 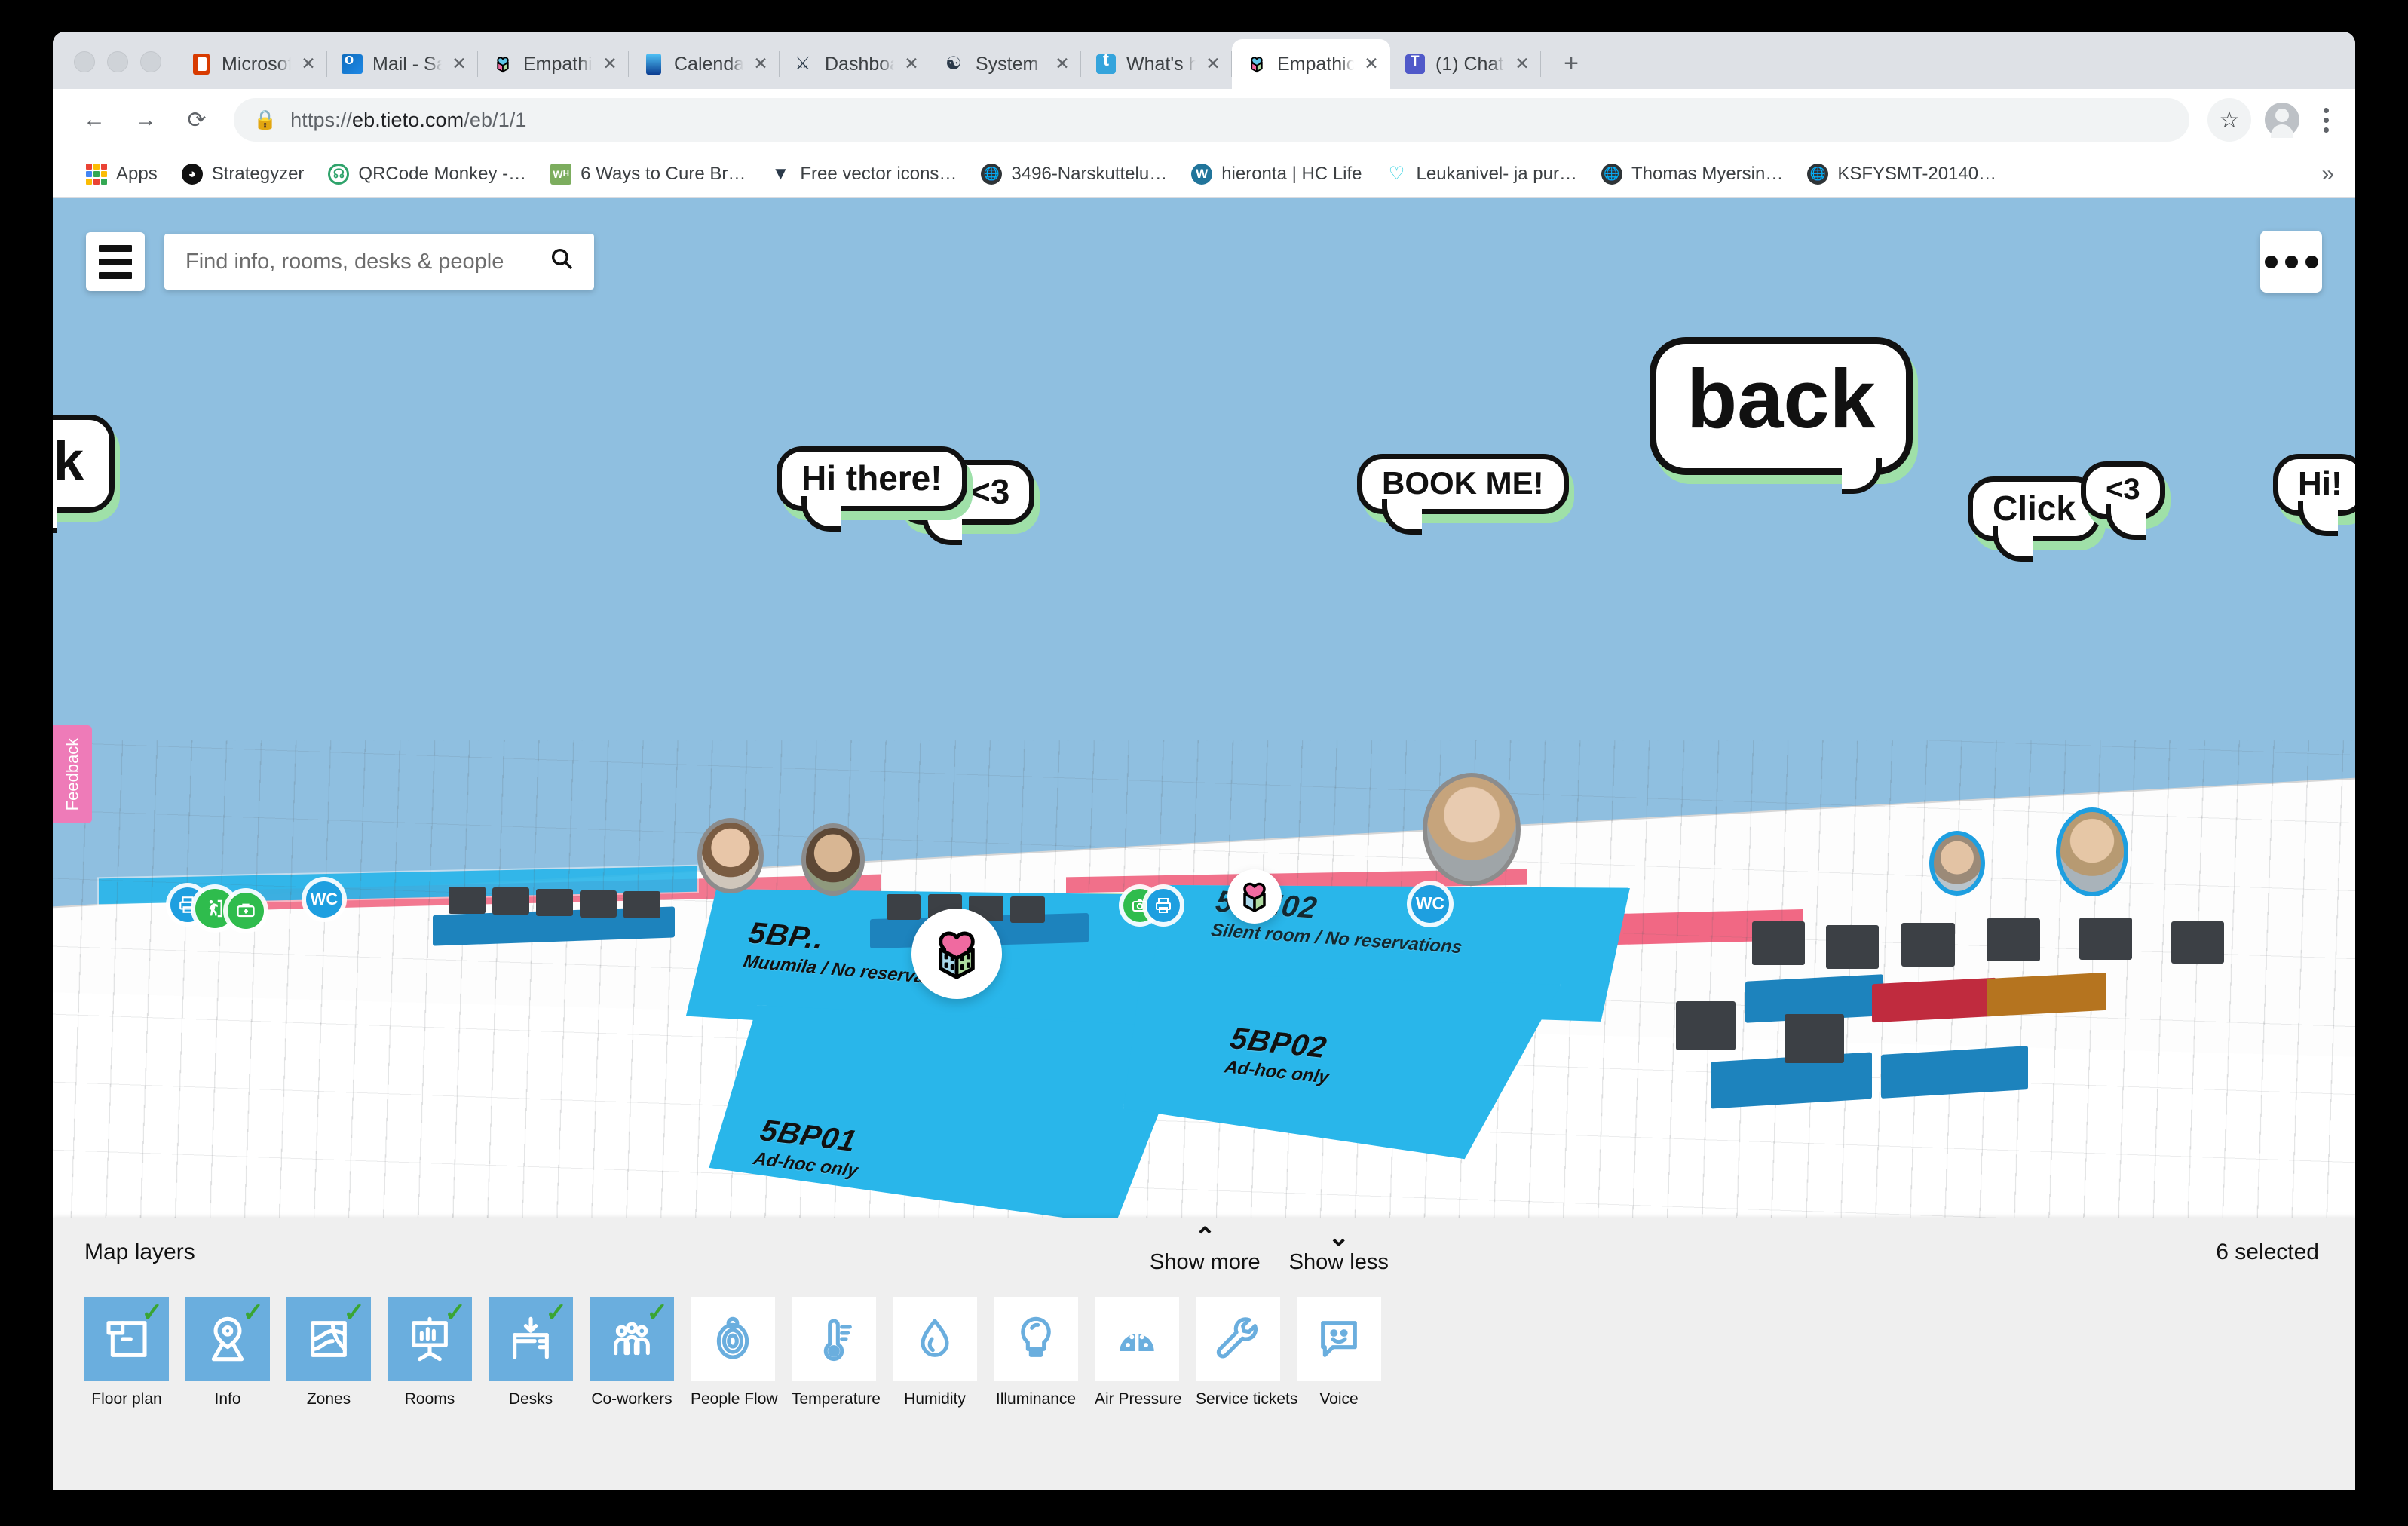 What do you see at coordinates (2326, 120) in the screenshot?
I see `chrome-menu-icon` at bounding box center [2326, 120].